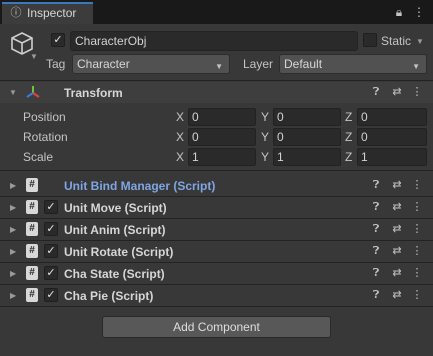  What do you see at coordinates (216, 80) in the screenshot?
I see `header-divider` at bounding box center [216, 80].